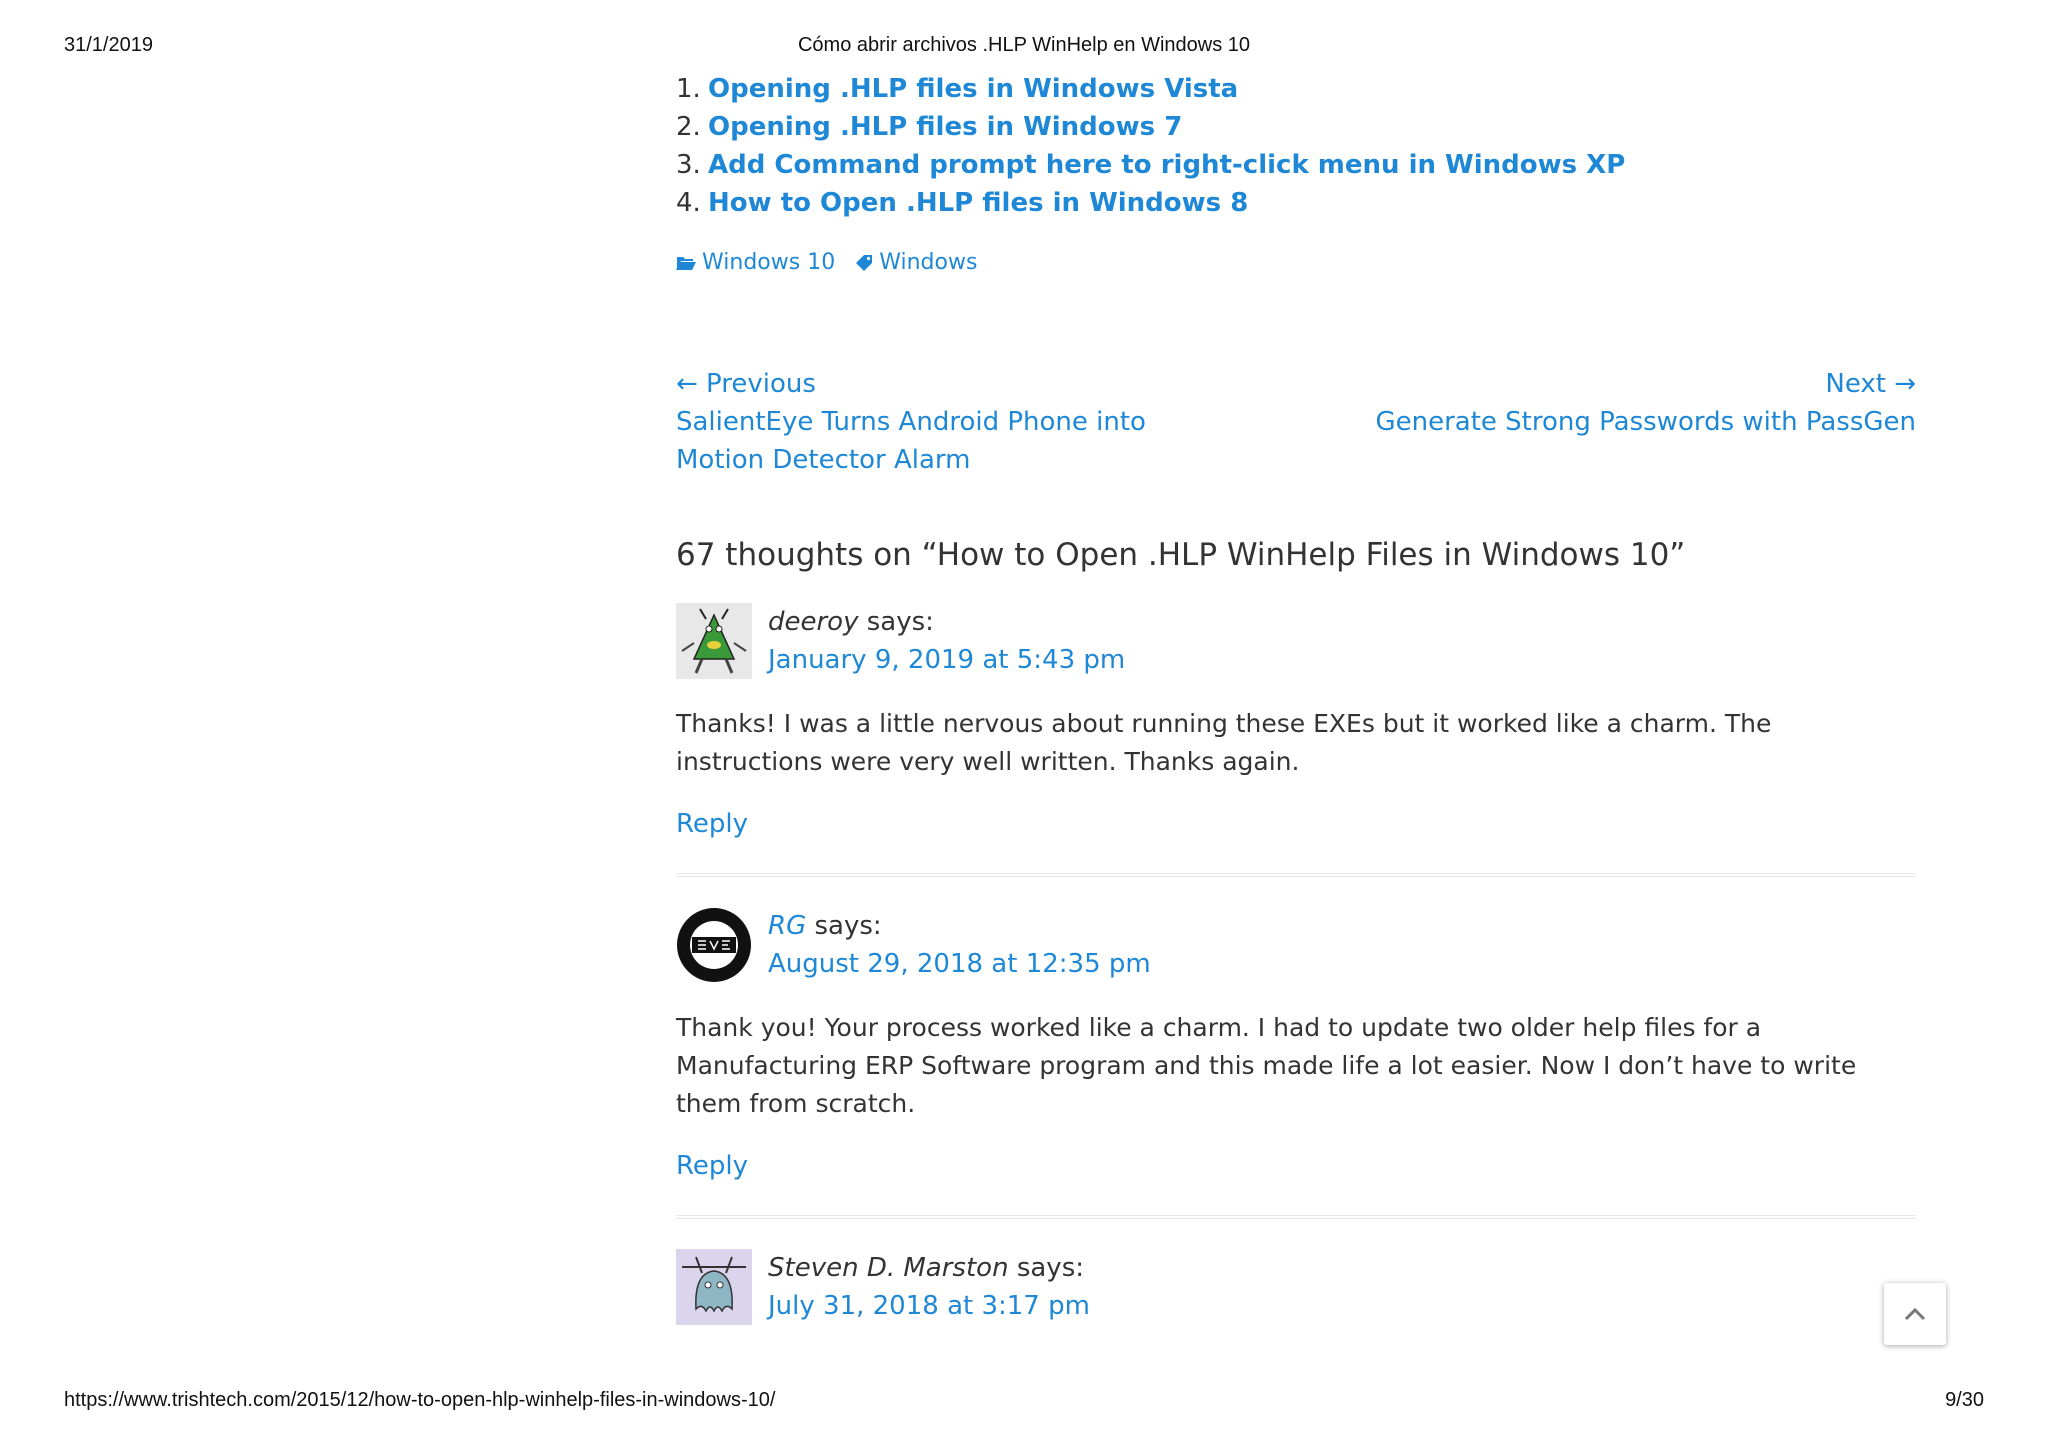  Describe the element at coordinates (973, 89) in the screenshot. I see `related-link-vista: Opening .HLP files in Windows Vista` at that location.